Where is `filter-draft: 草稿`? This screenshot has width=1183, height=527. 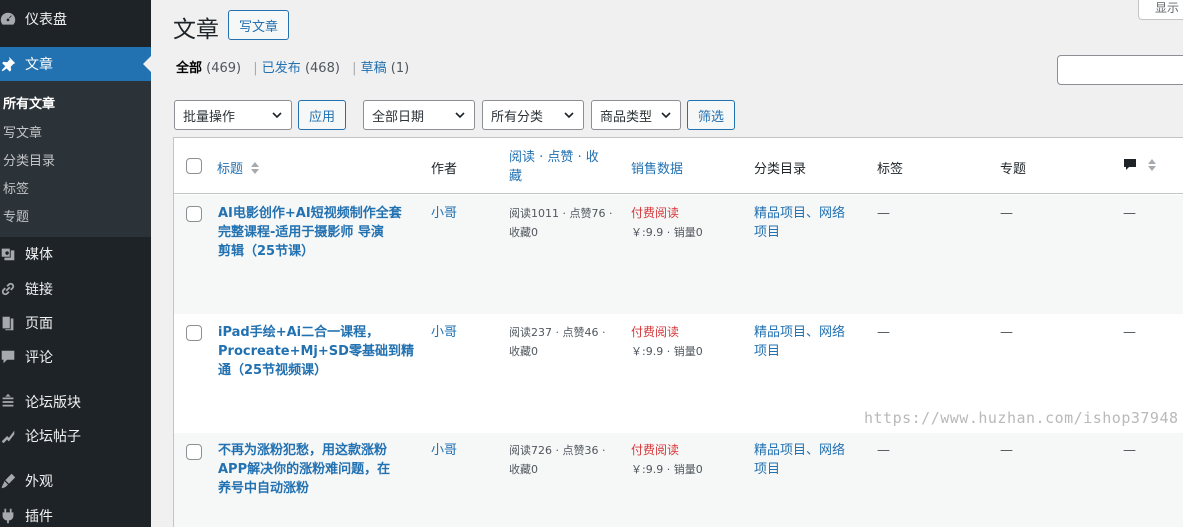
filter-draft: 草稿 is located at coordinates (374, 68).